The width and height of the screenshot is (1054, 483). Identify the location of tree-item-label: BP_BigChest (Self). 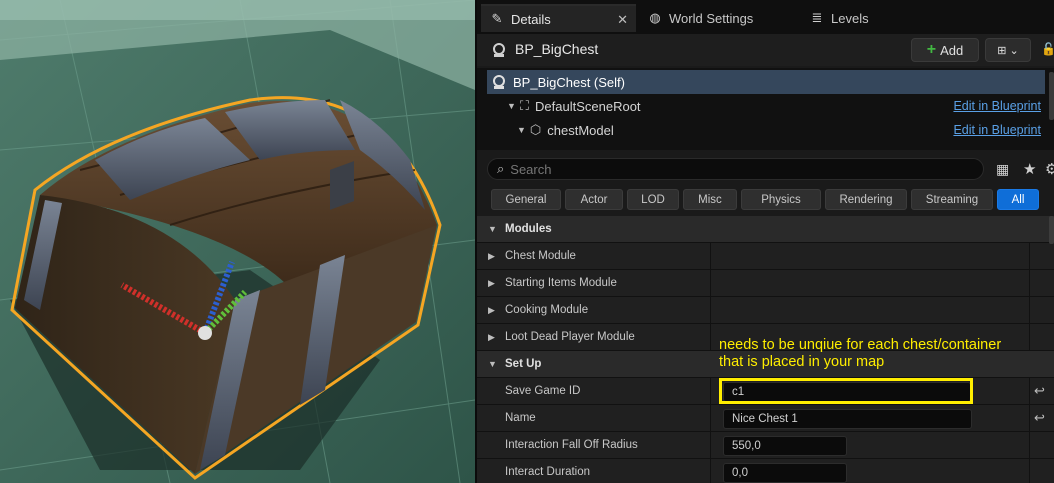
(569, 82).